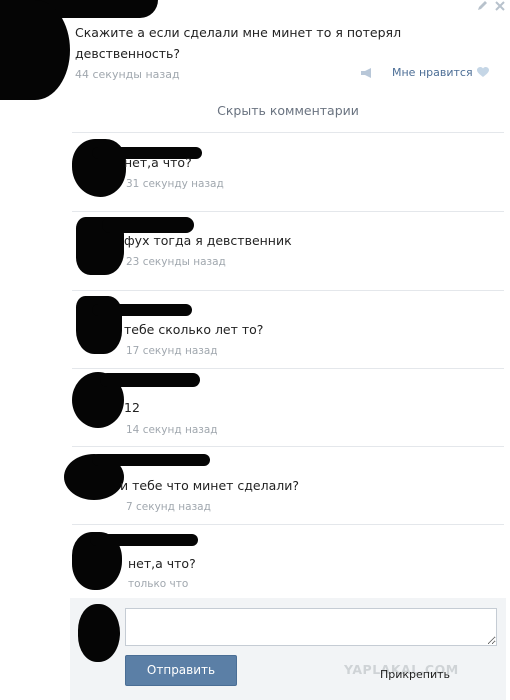  Describe the element at coordinates (311, 627) in the screenshot. I see `reply-input` at that location.